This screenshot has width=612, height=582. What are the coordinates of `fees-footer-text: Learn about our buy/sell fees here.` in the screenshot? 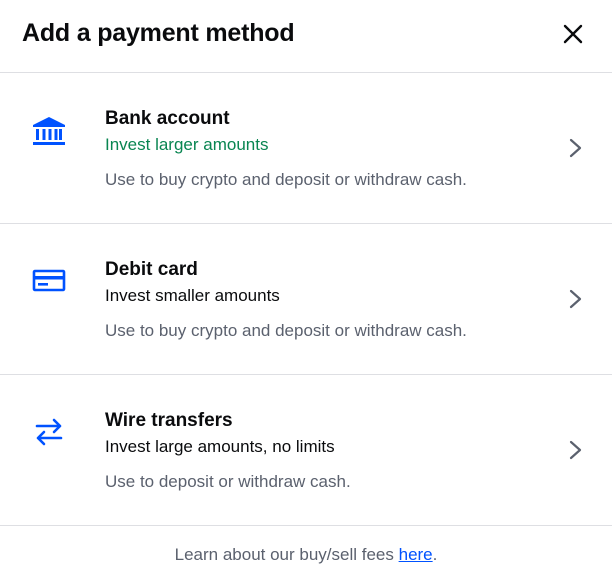 It's located at (306, 555).